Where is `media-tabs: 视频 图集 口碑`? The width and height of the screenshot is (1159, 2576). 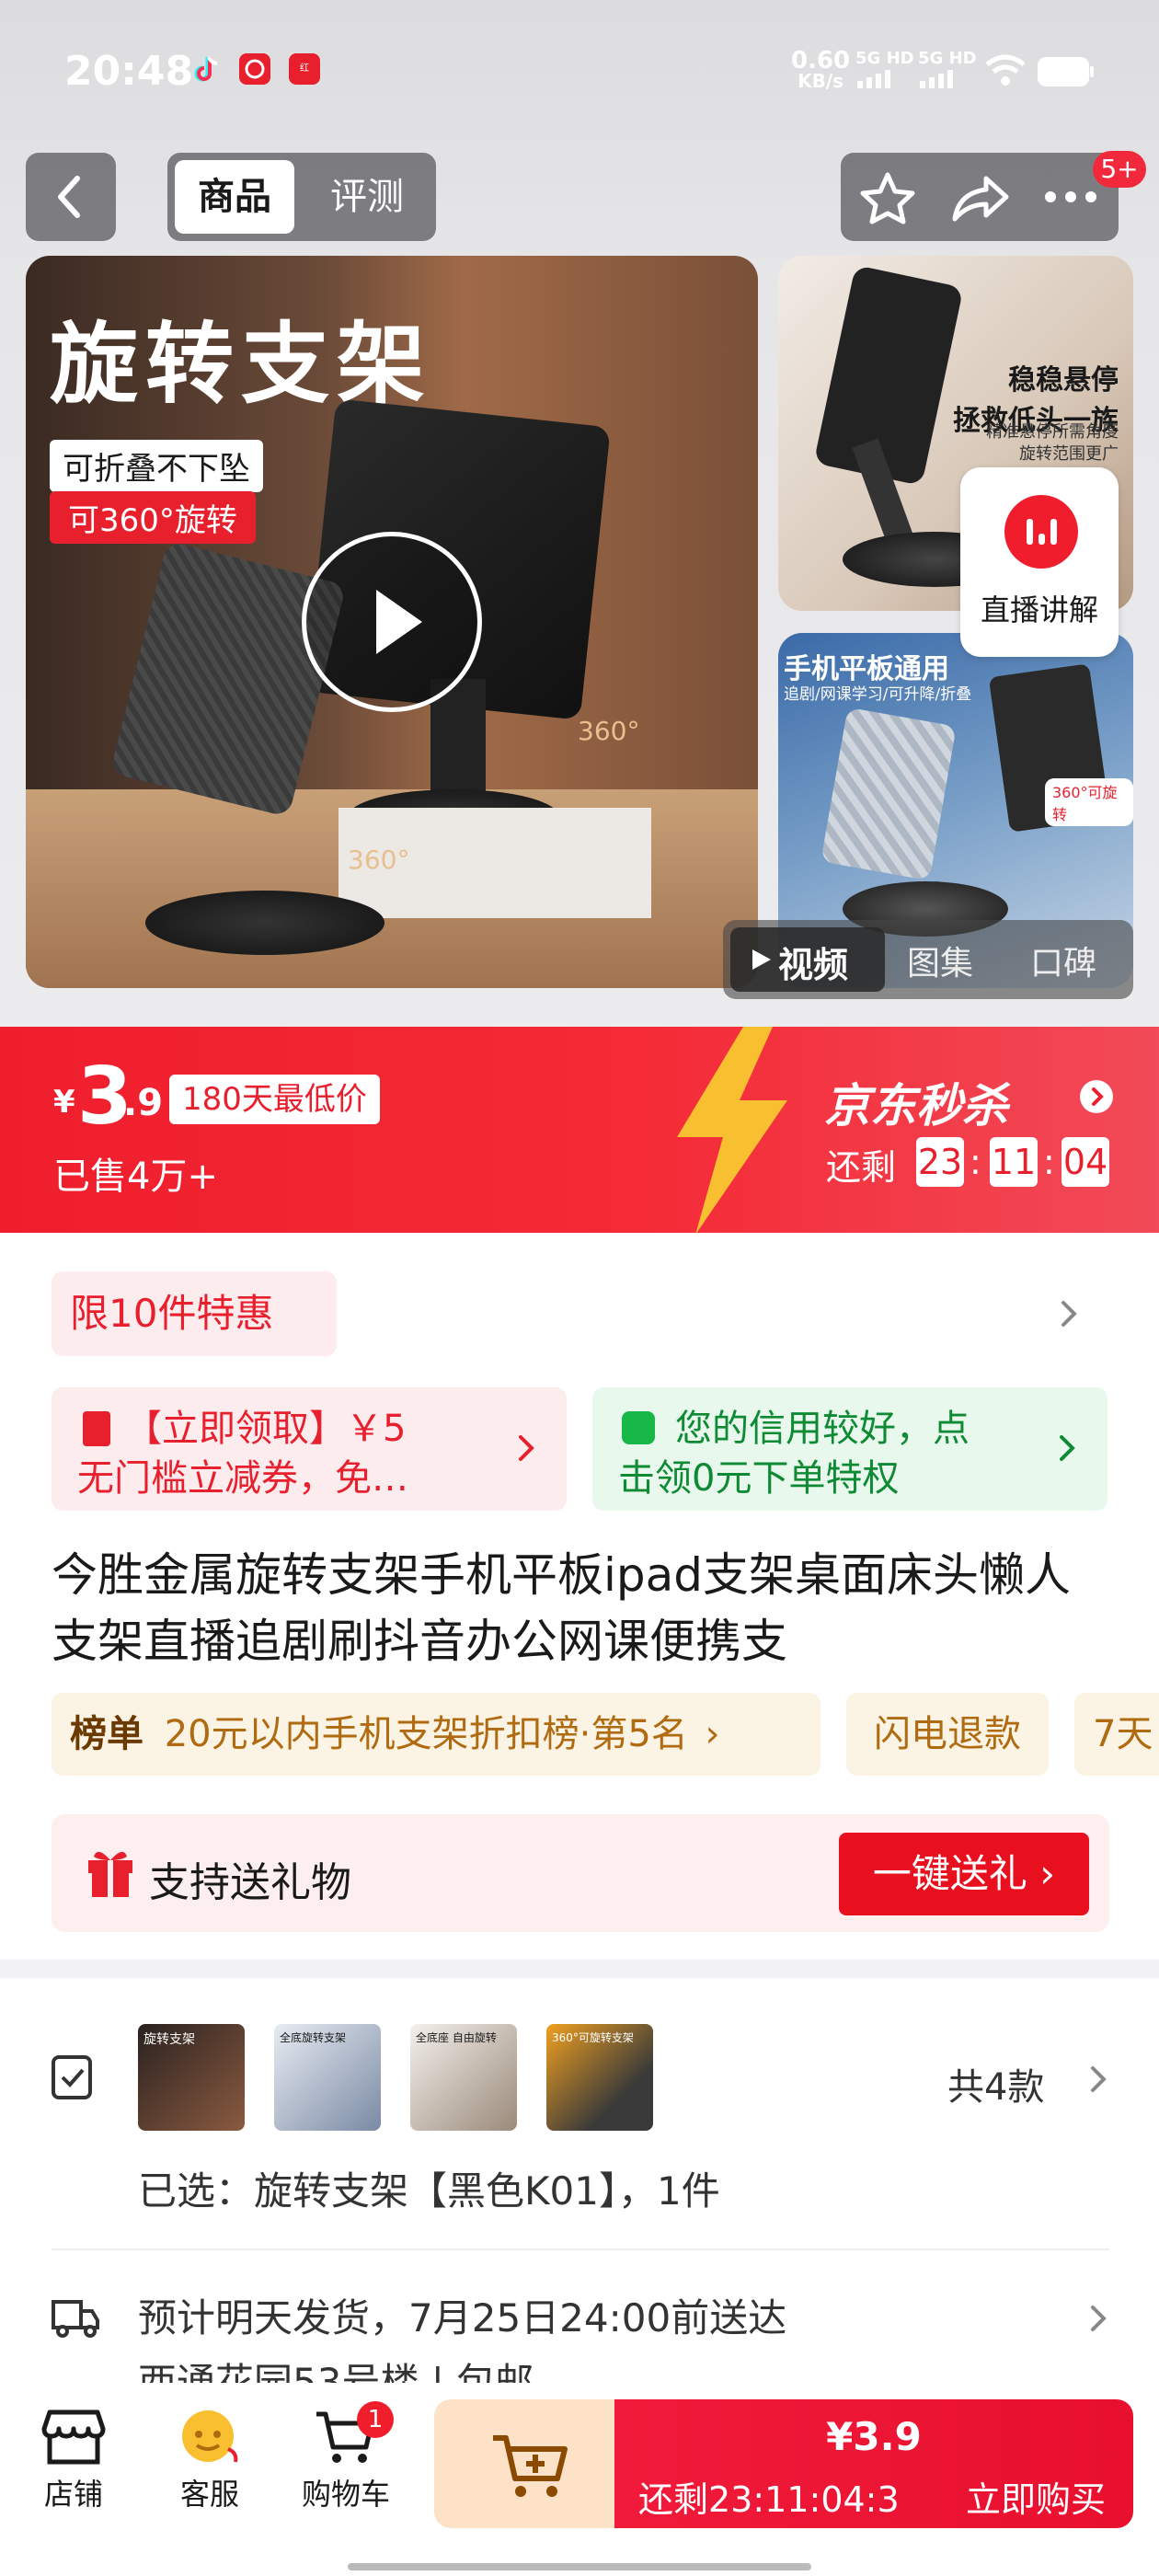
media-tabs: 视频 图集 口碑 is located at coordinates (928, 959).